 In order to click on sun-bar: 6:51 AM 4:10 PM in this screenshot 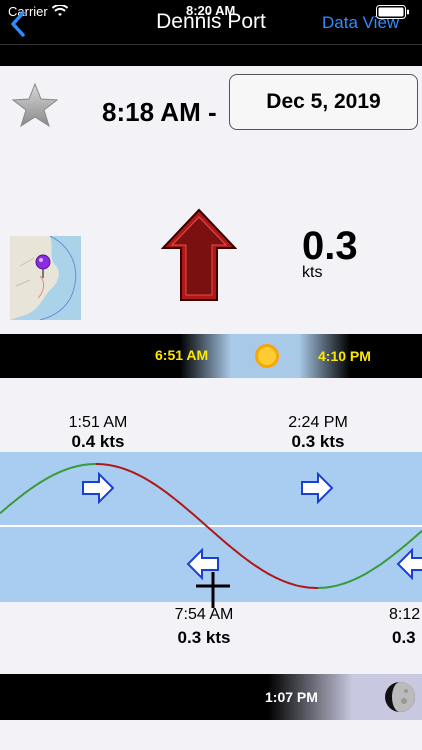, I will do `click(211, 356)`.